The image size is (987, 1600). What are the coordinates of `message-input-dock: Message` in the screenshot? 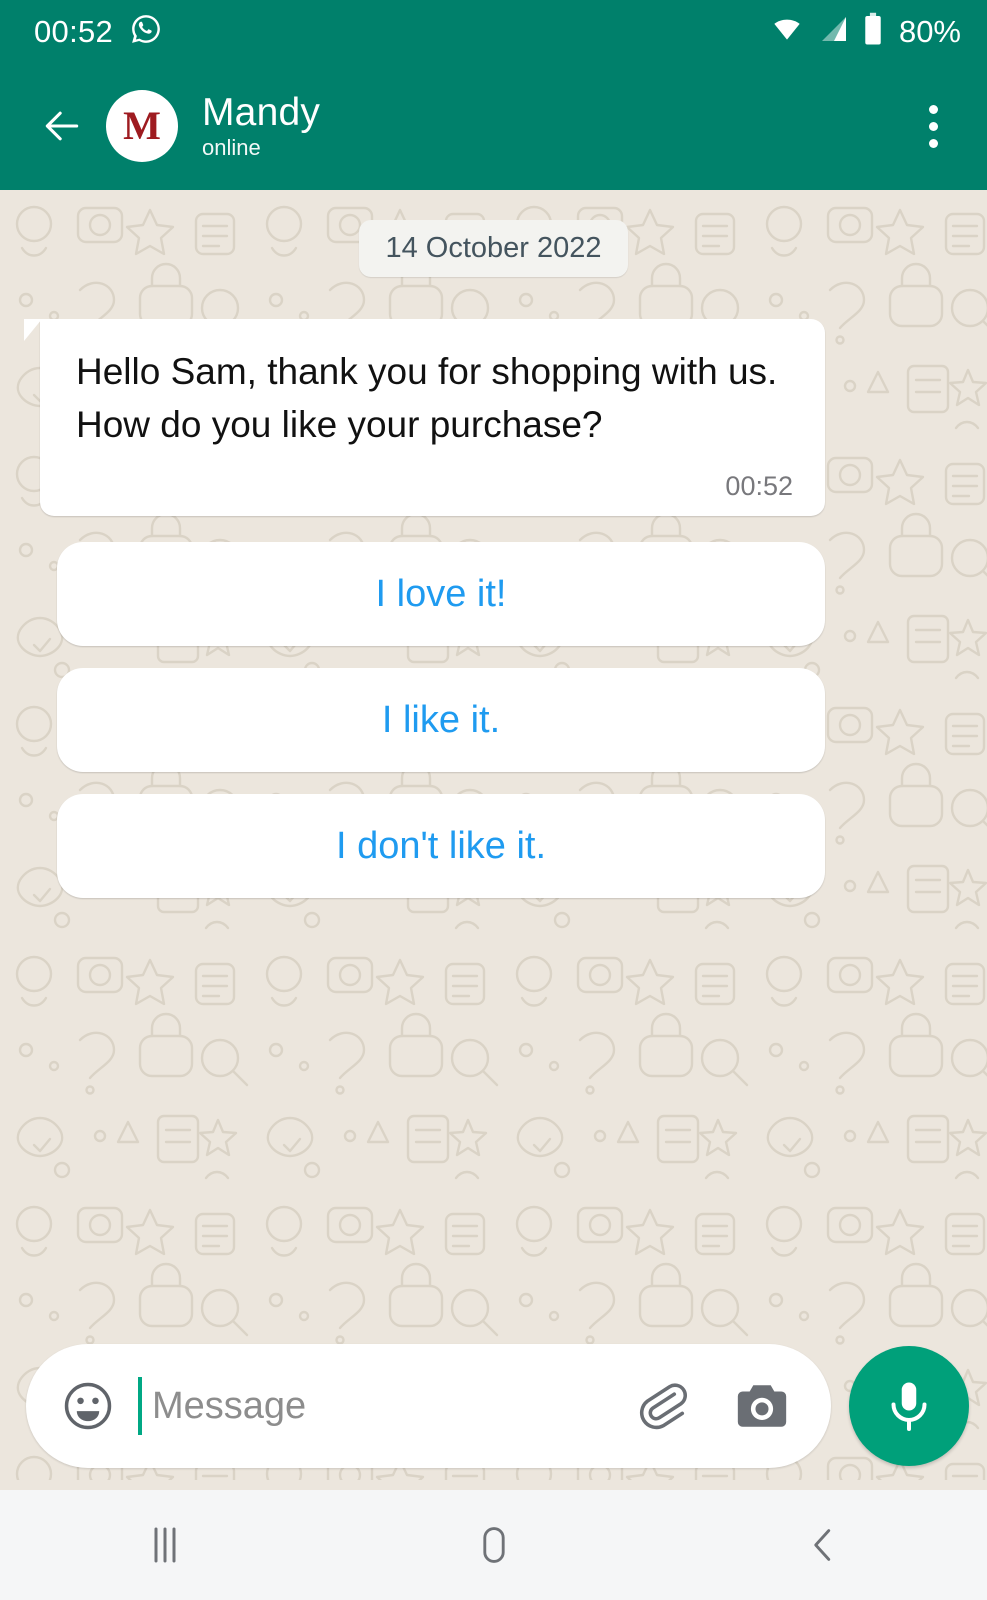 It's located at (493, 1406).